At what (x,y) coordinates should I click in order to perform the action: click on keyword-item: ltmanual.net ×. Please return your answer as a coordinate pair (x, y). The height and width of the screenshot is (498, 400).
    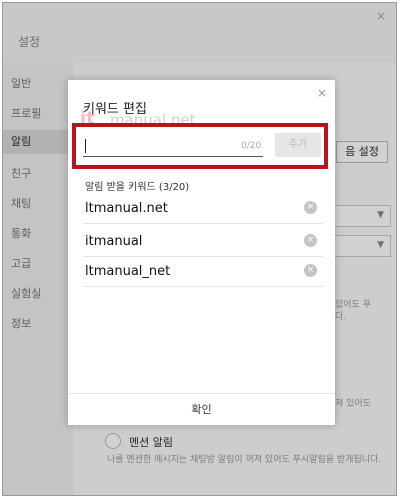
    Looking at the image, I should click on (203, 209).